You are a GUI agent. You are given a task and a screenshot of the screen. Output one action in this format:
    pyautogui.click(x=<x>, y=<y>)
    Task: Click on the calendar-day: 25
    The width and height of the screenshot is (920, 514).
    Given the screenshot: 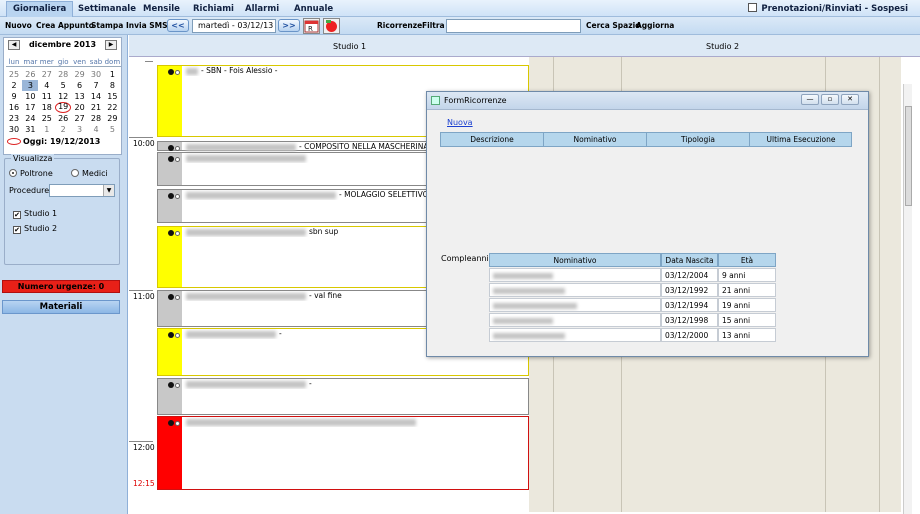 What is the action you would take?
    pyautogui.click(x=14, y=74)
    